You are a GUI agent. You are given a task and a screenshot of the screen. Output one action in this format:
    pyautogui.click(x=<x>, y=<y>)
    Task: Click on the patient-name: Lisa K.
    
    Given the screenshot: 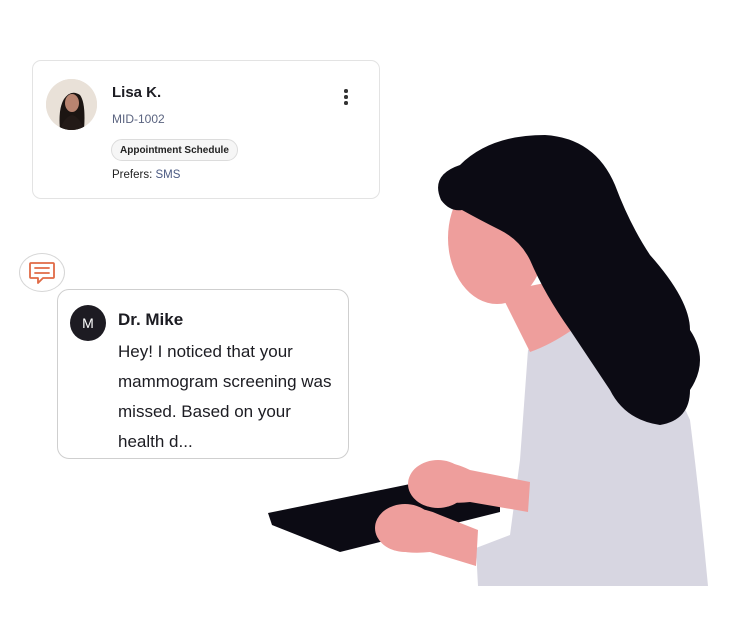 What is the action you would take?
    pyautogui.click(x=137, y=92)
    